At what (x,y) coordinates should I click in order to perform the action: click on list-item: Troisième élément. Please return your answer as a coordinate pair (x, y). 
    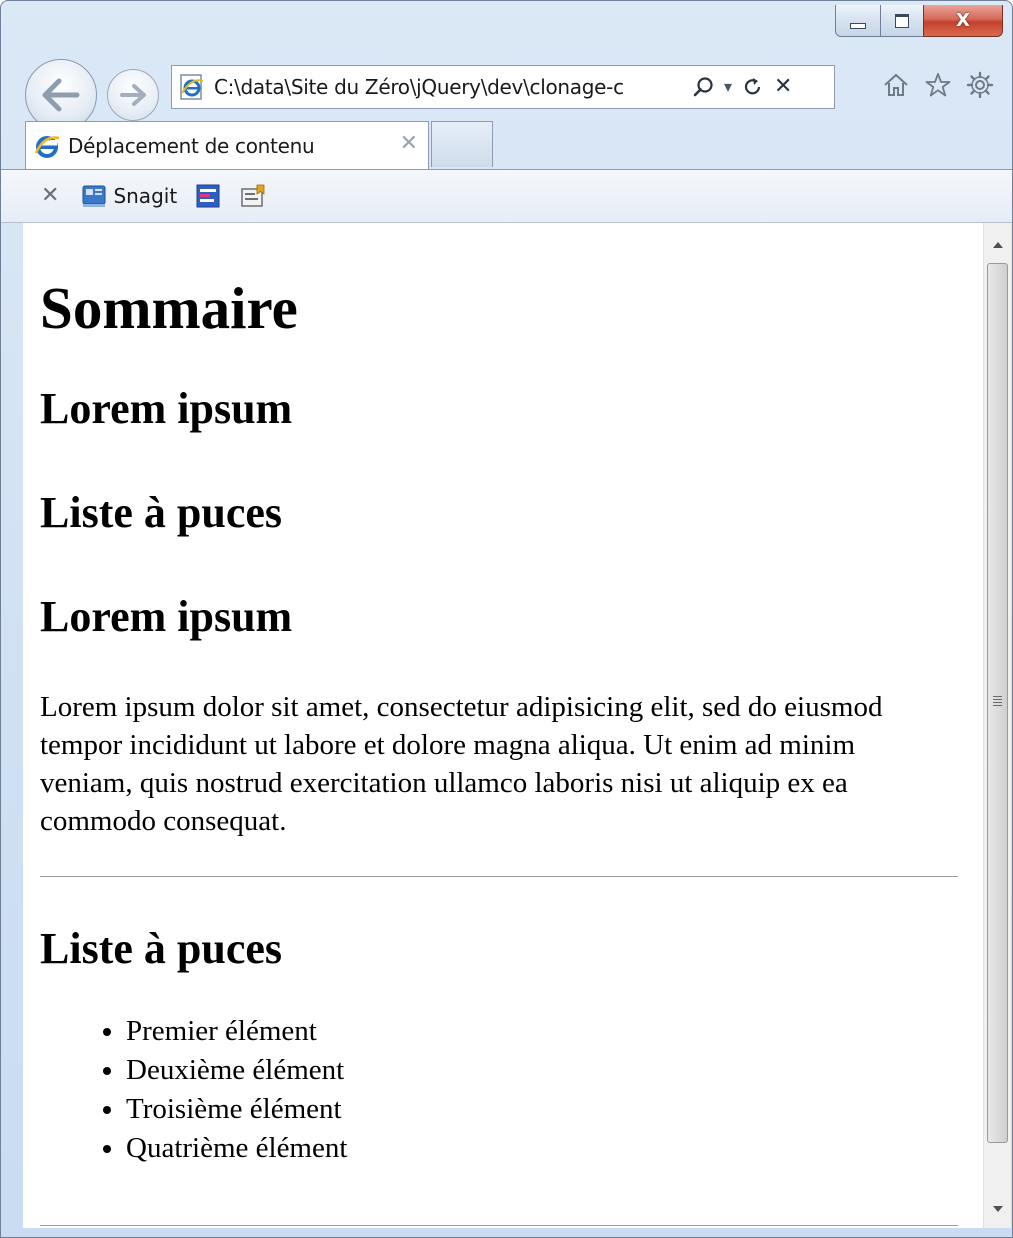
    Looking at the image, I should click on (554, 1109).